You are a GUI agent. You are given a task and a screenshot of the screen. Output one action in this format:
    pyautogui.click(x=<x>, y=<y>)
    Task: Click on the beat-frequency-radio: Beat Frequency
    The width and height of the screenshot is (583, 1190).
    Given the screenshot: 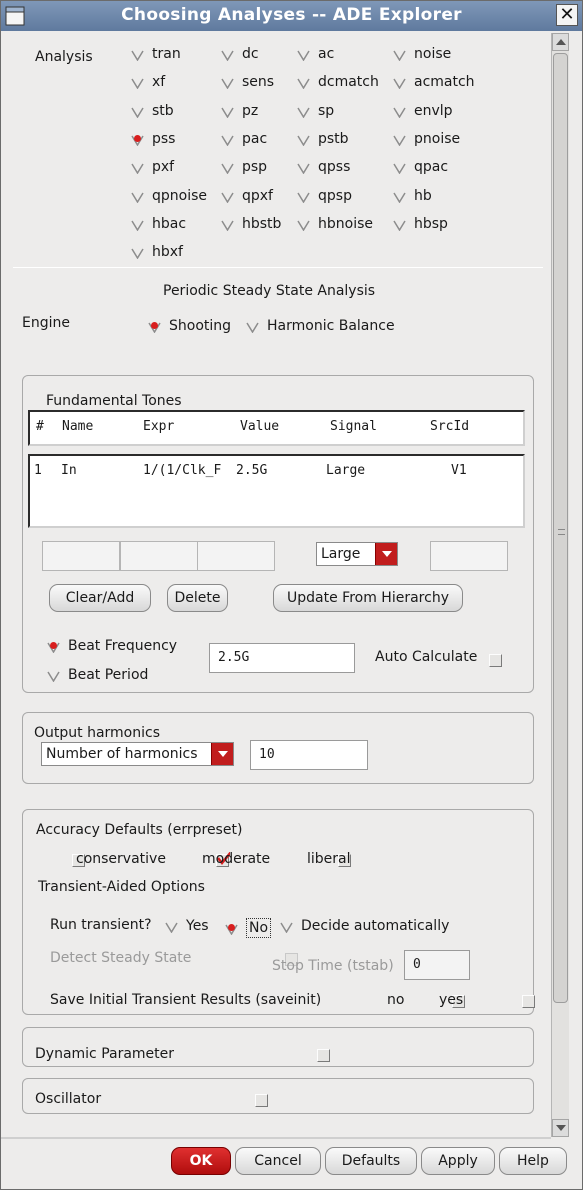 What is the action you would take?
    pyautogui.click(x=112, y=646)
    